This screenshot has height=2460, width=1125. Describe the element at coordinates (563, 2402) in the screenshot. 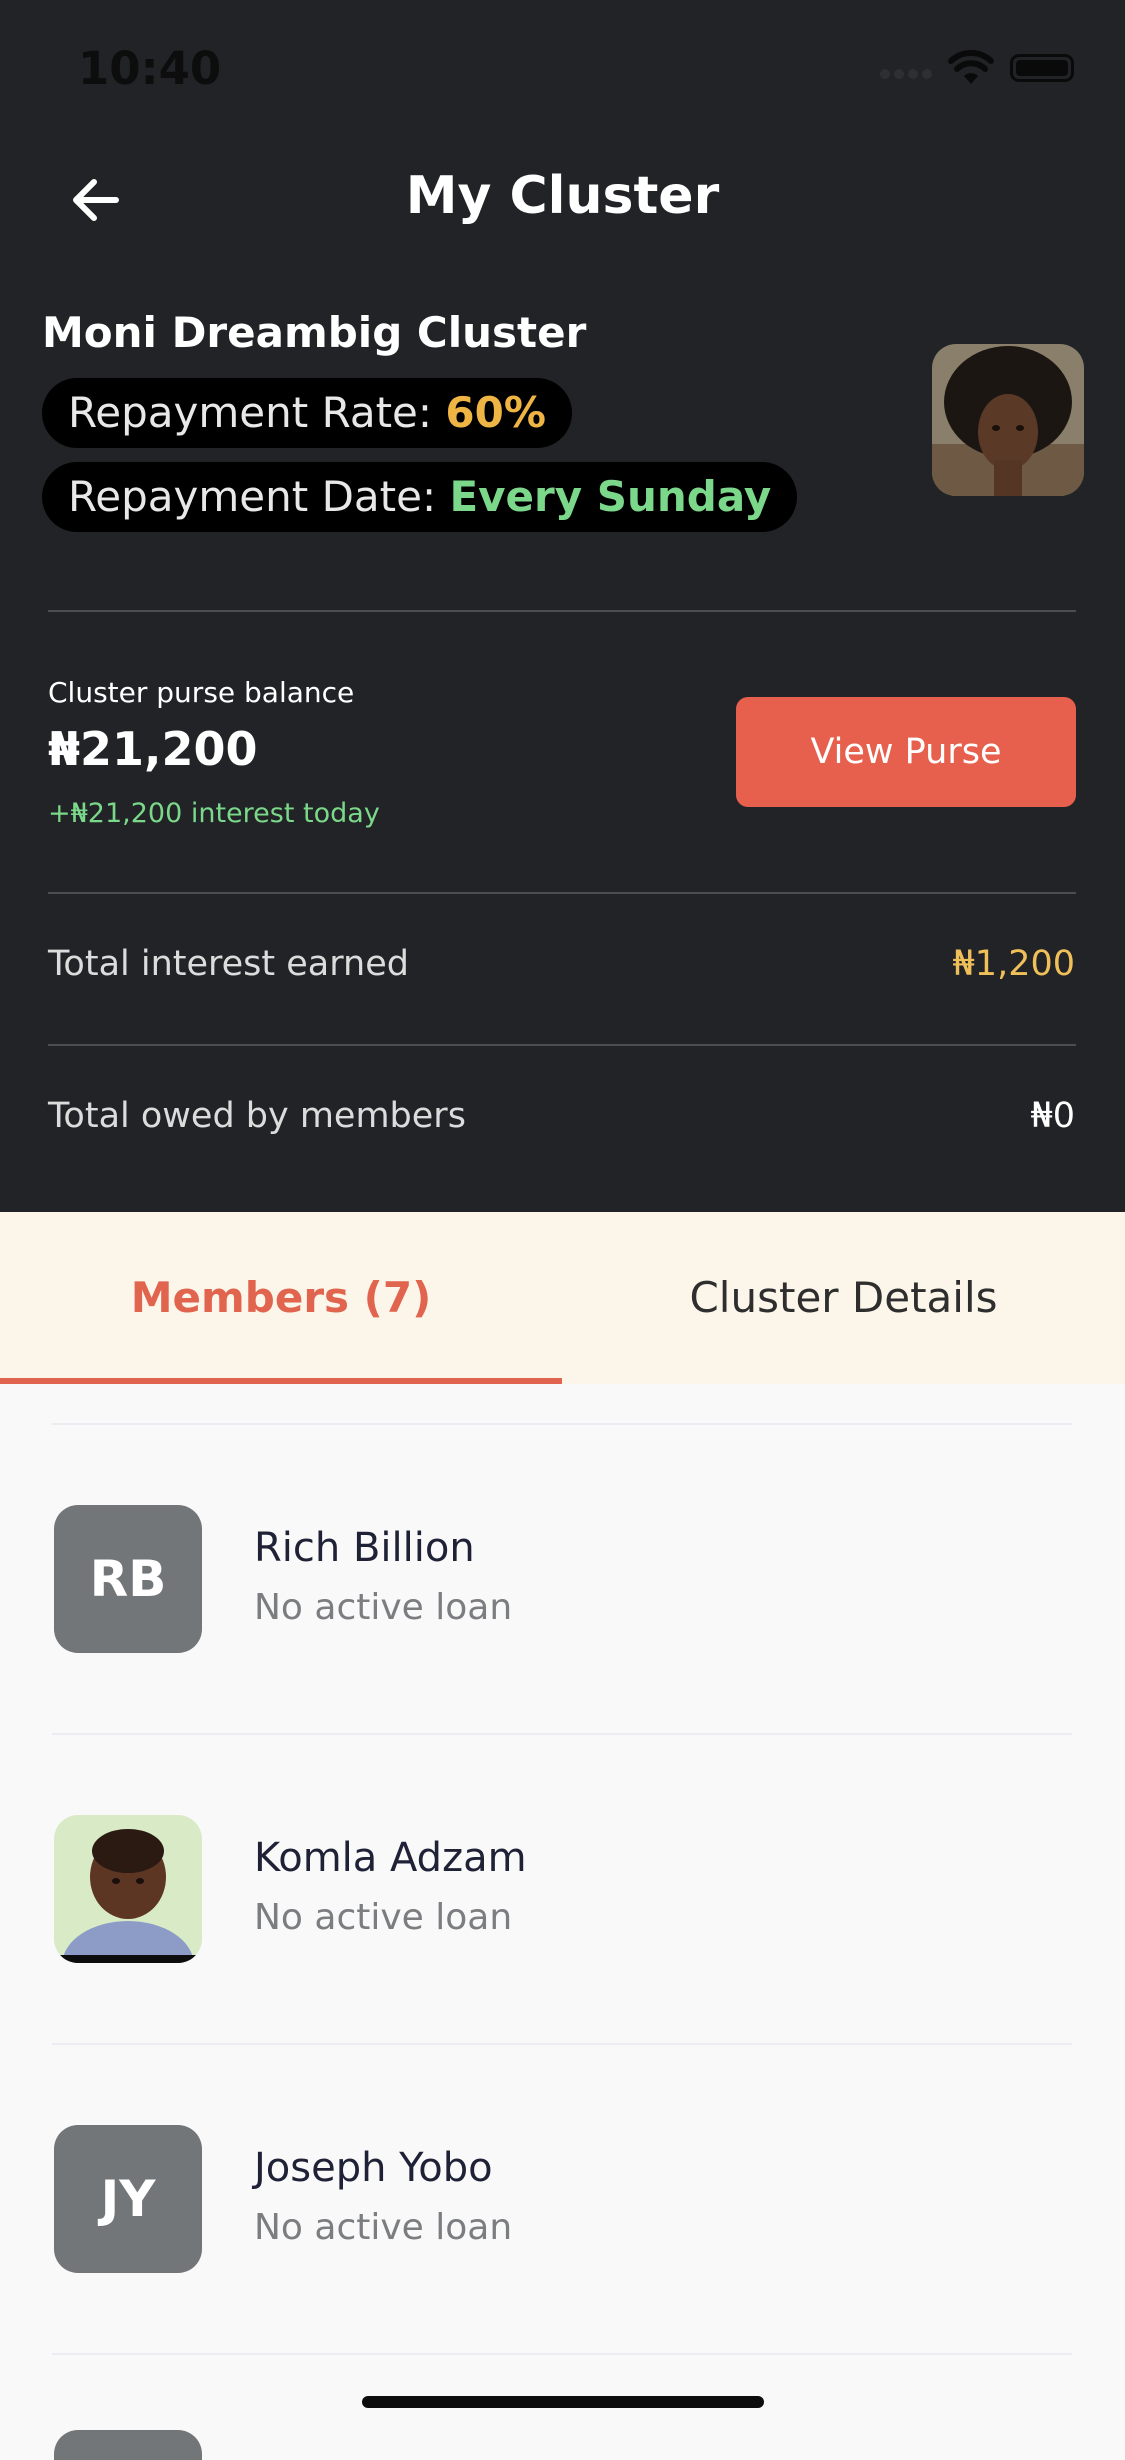

I see `home-indicator` at that location.